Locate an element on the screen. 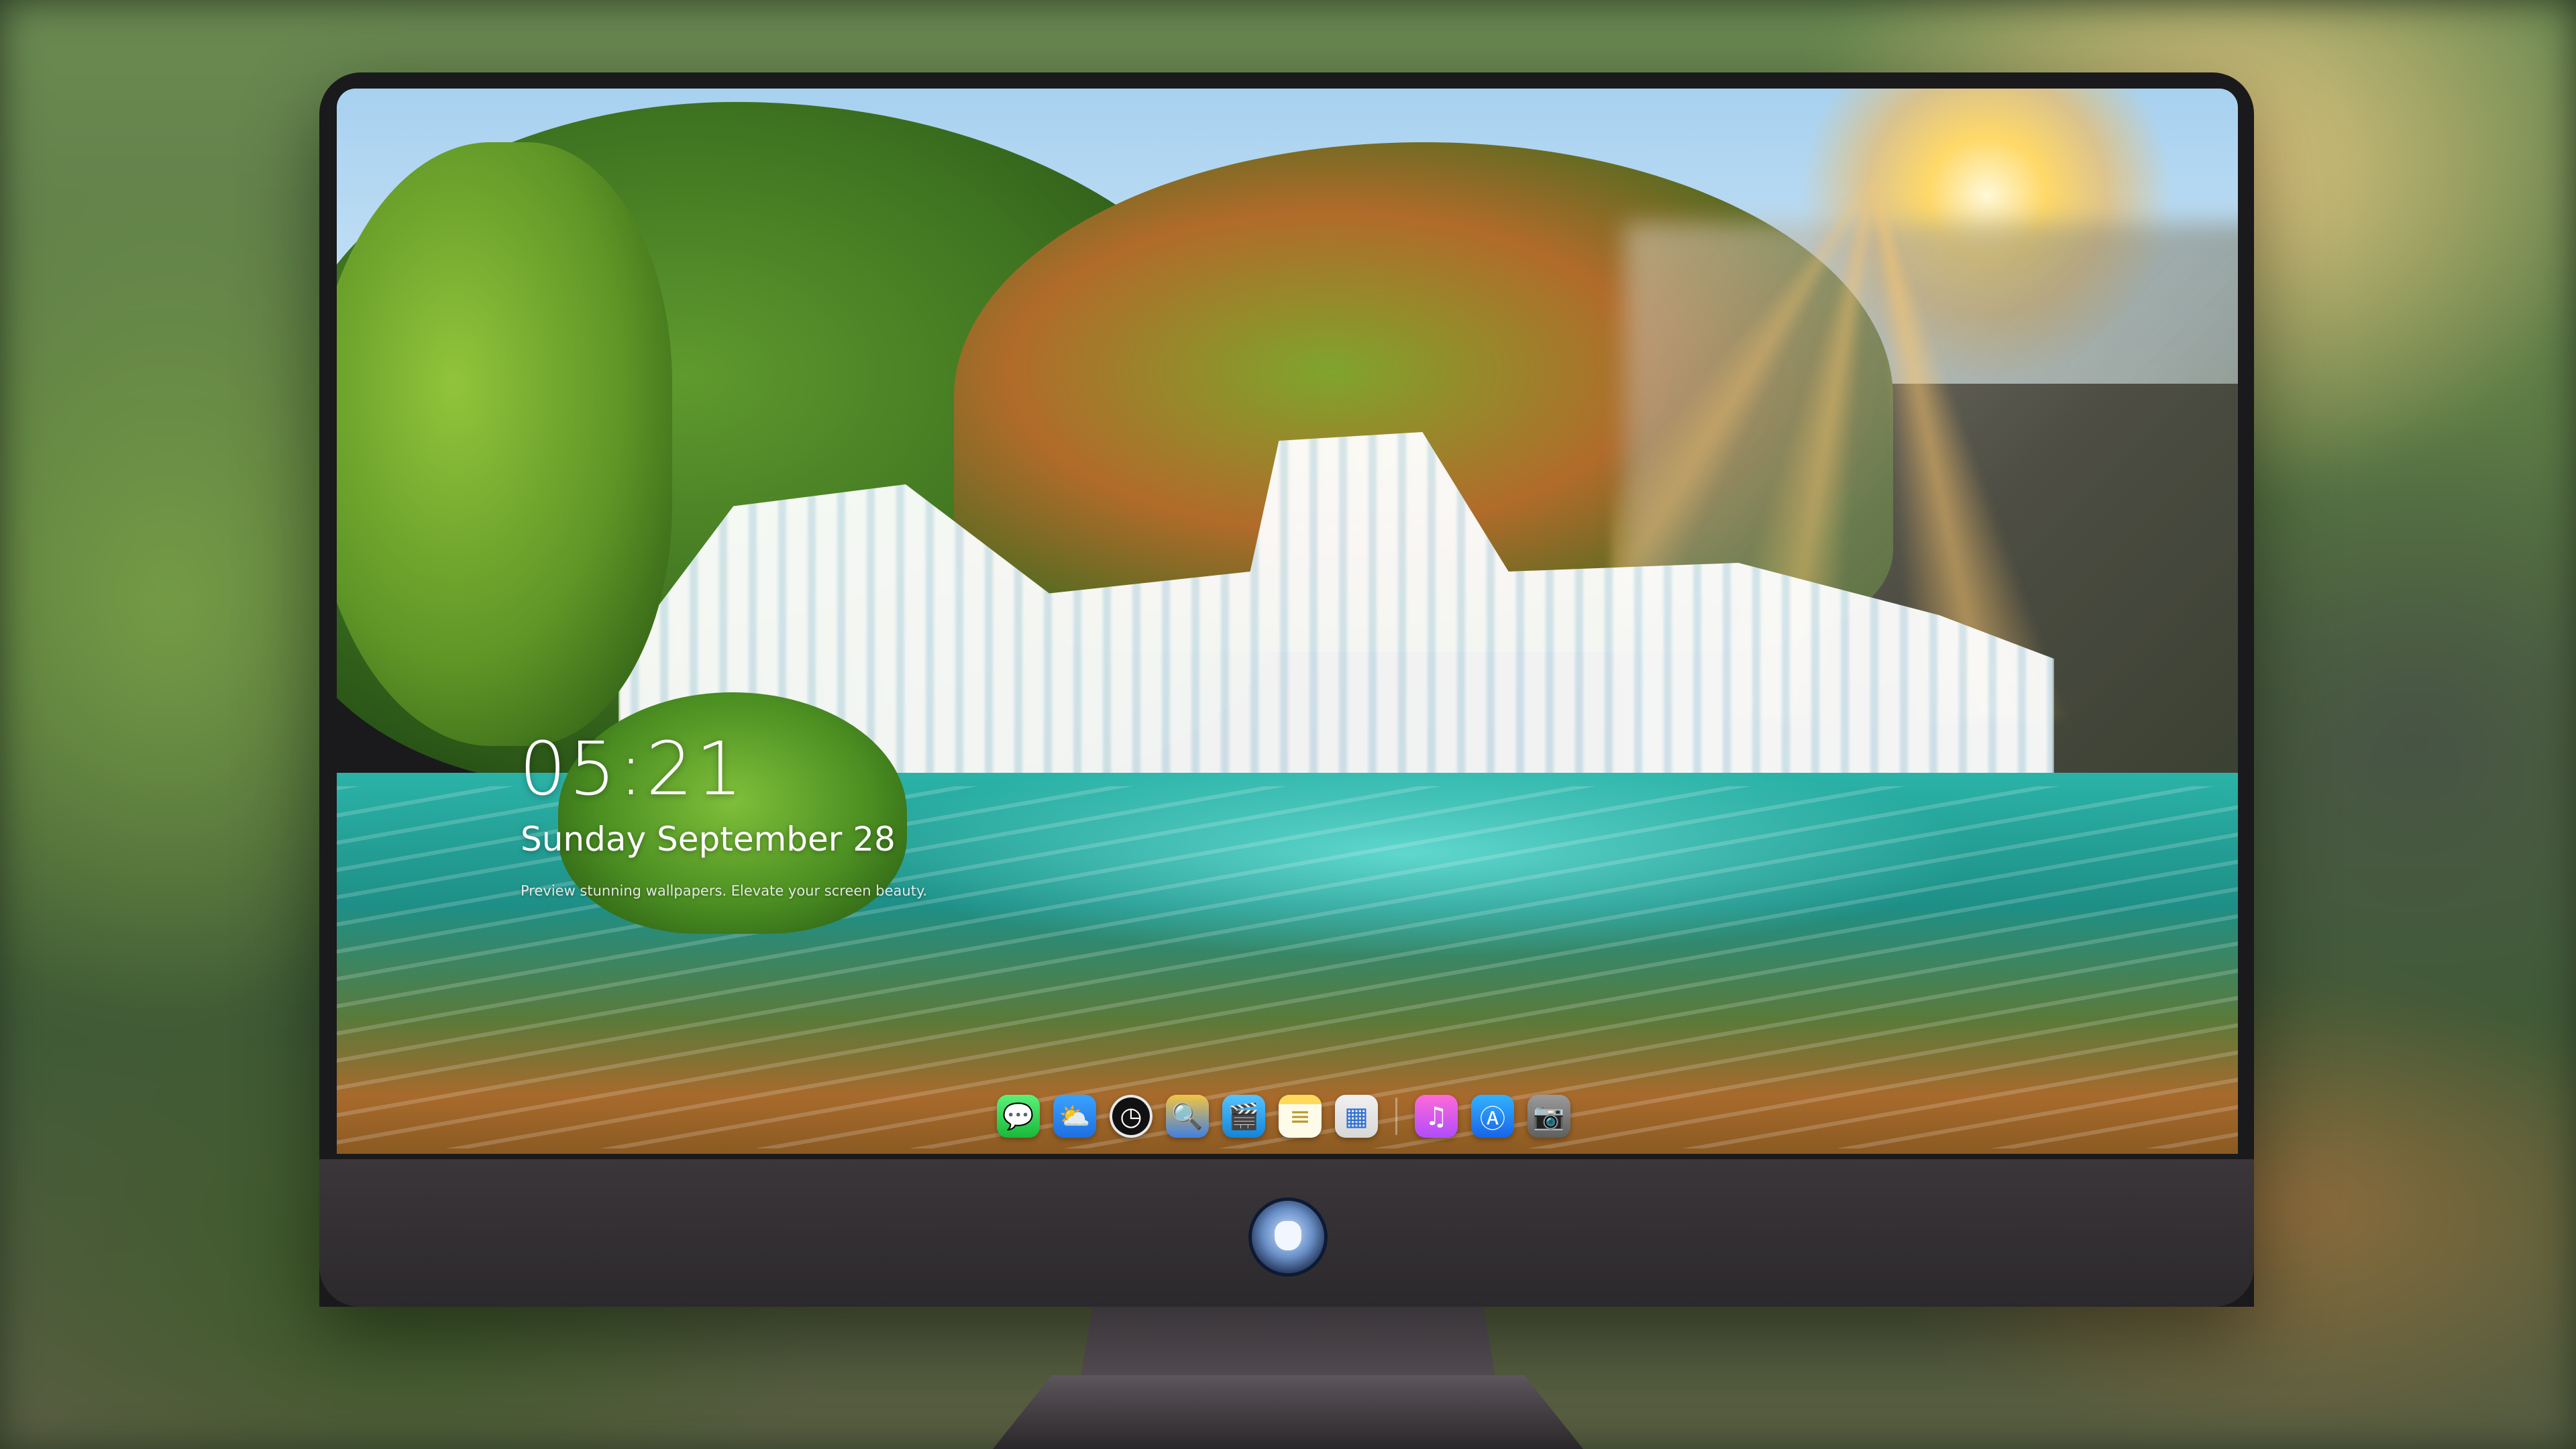  dock-item-weather: ⛅ is located at coordinates (1074, 1116).